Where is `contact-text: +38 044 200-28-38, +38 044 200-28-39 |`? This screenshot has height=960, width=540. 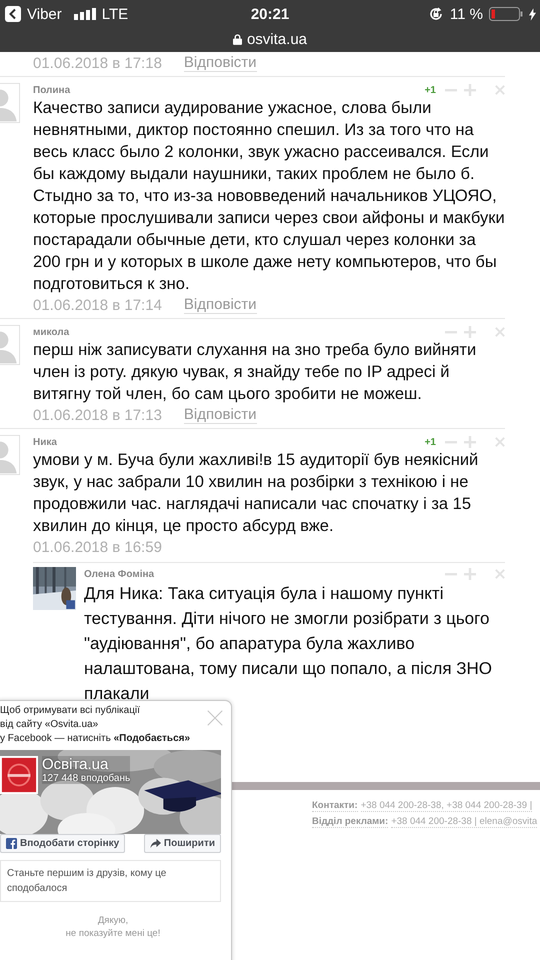 contact-text: +38 044 200-28-38, +38 044 200-28-39 | is located at coordinates (446, 806).